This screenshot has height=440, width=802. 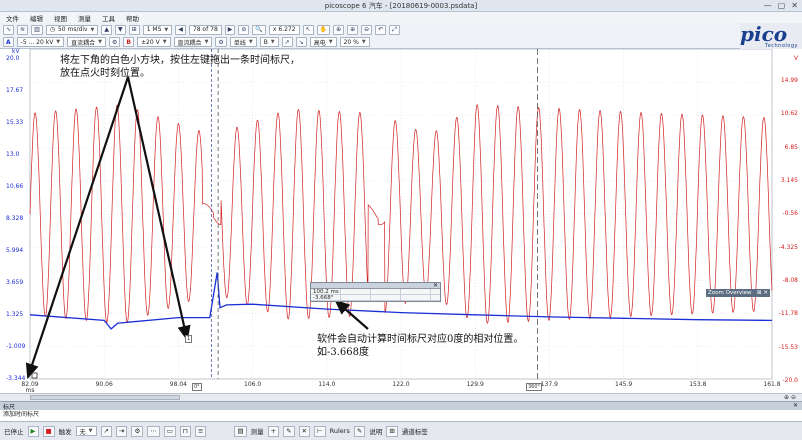 What do you see at coordinates (15, 123) in the screenshot?
I see `left-axis-tick-label: 15.33` at bounding box center [15, 123].